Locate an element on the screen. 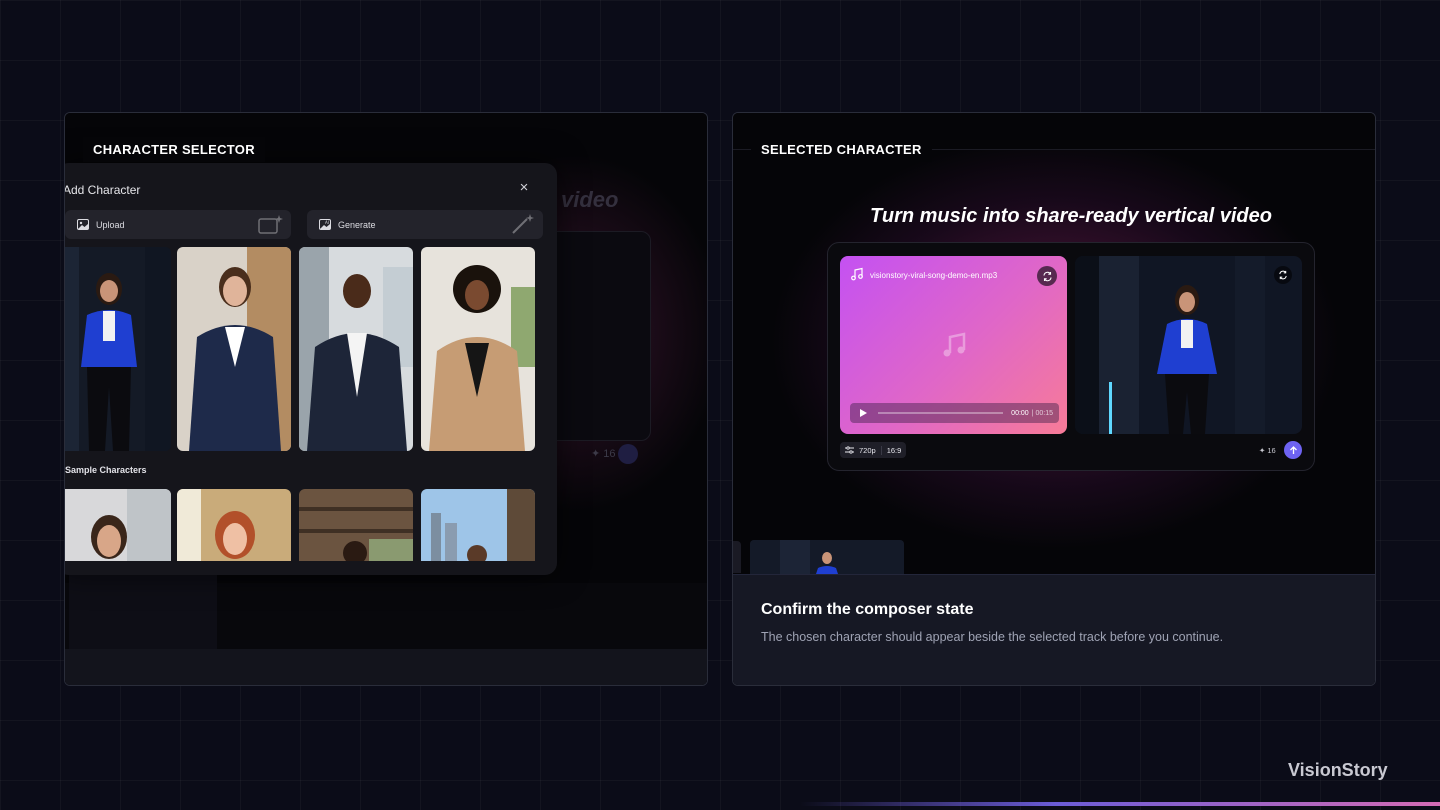 The image size is (1440, 810). thumbnail-image is located at coordinates (827, 557).